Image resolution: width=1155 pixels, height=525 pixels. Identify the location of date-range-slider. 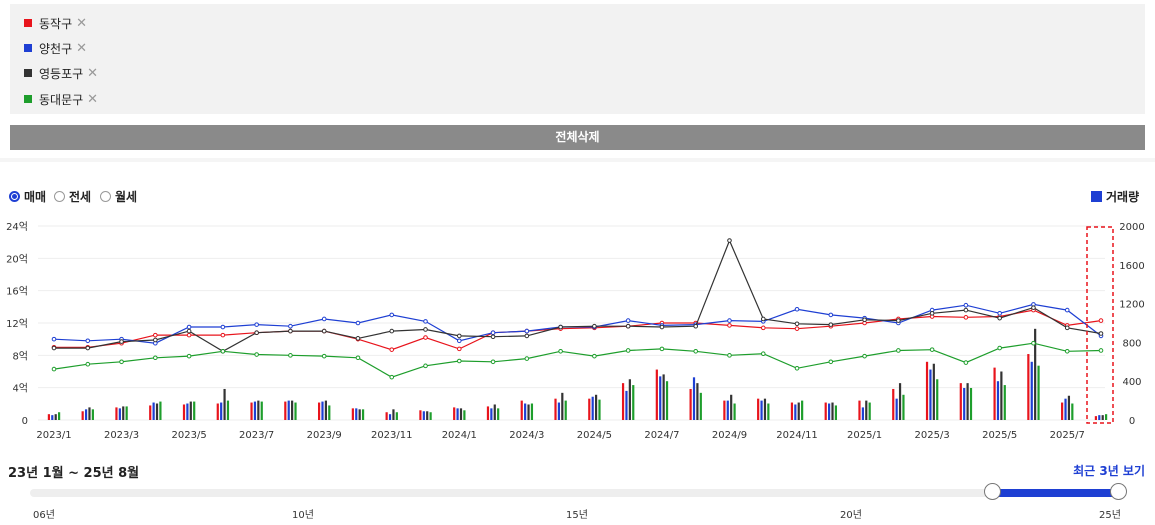
(576, 493).